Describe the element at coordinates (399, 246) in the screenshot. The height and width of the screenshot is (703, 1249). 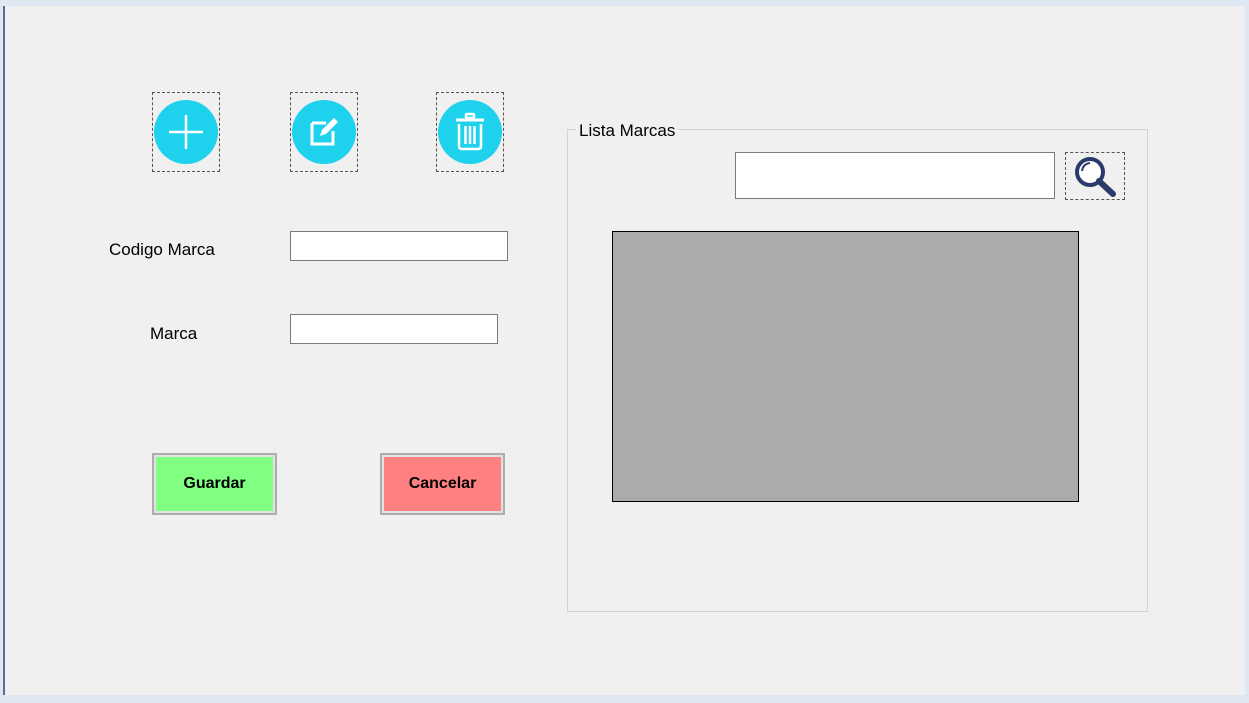
I see `codigo-marca-input` at that location.